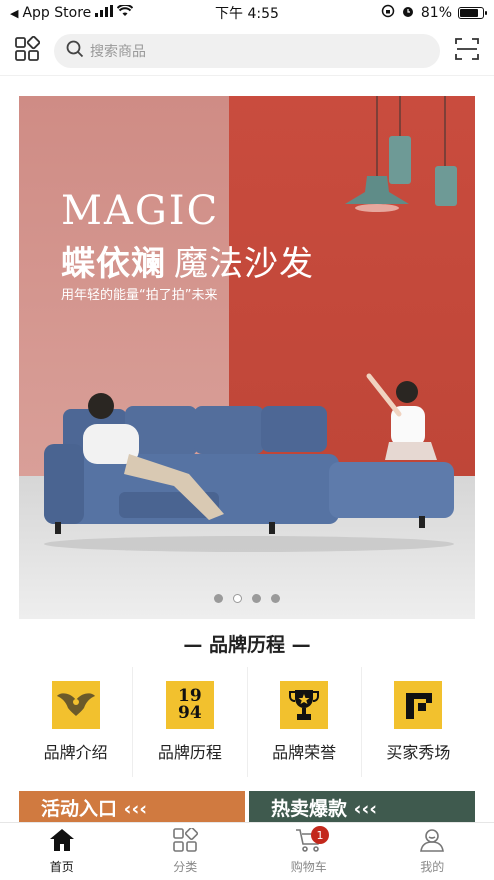  I want to click on category-grid-icon, so click(27, 50).